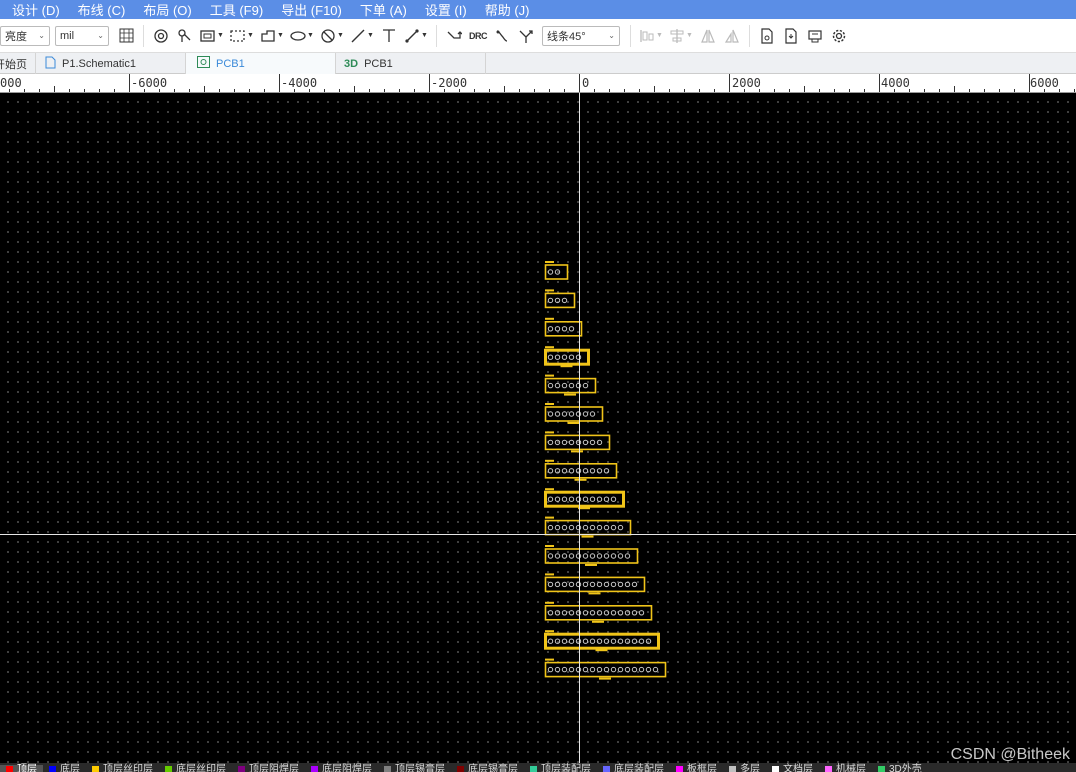 The image size is (1076, 772). Describe the element at coordinates (50, 64) in the screenshot. I see `schematic-file-icon` at that location.